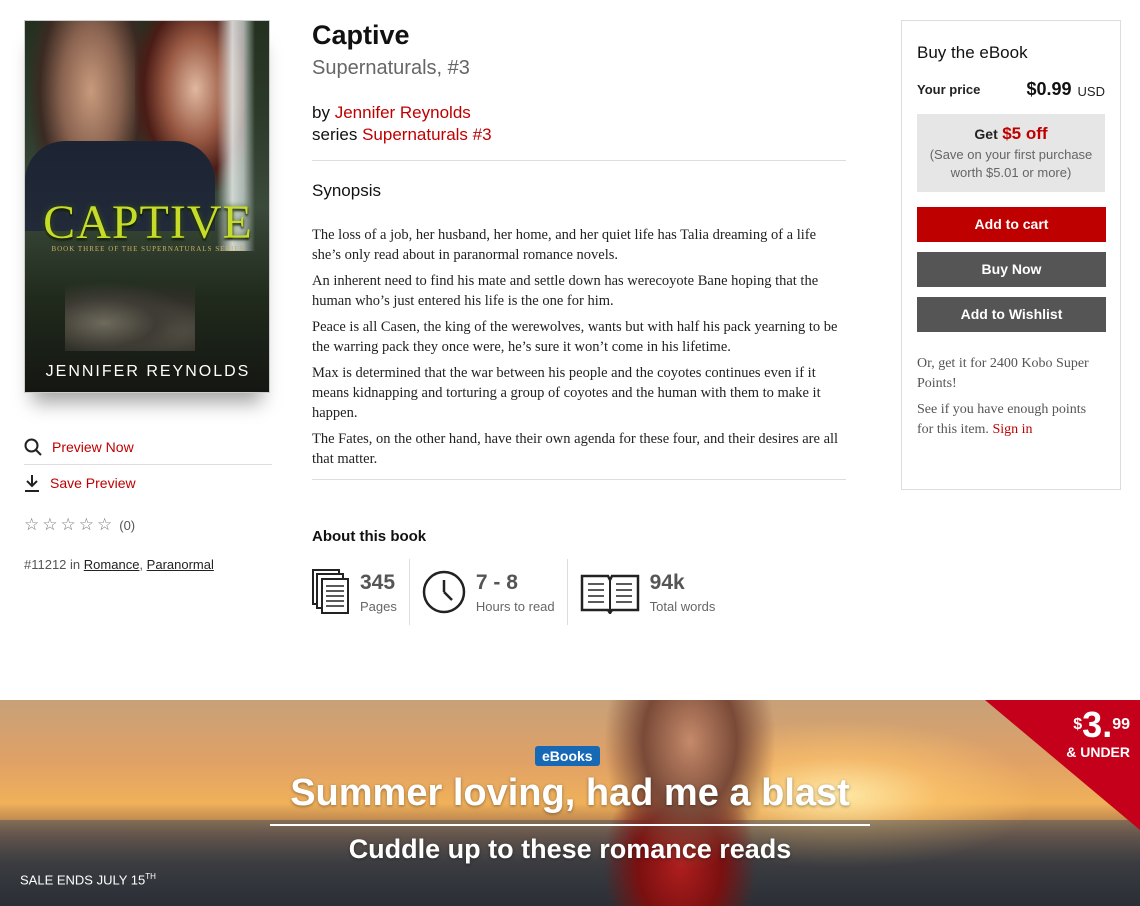  What do you see at coordinates (93, 446) in the screenshot?
I see `preview-now-label: Preview Now` at bounding box center [93, 446].